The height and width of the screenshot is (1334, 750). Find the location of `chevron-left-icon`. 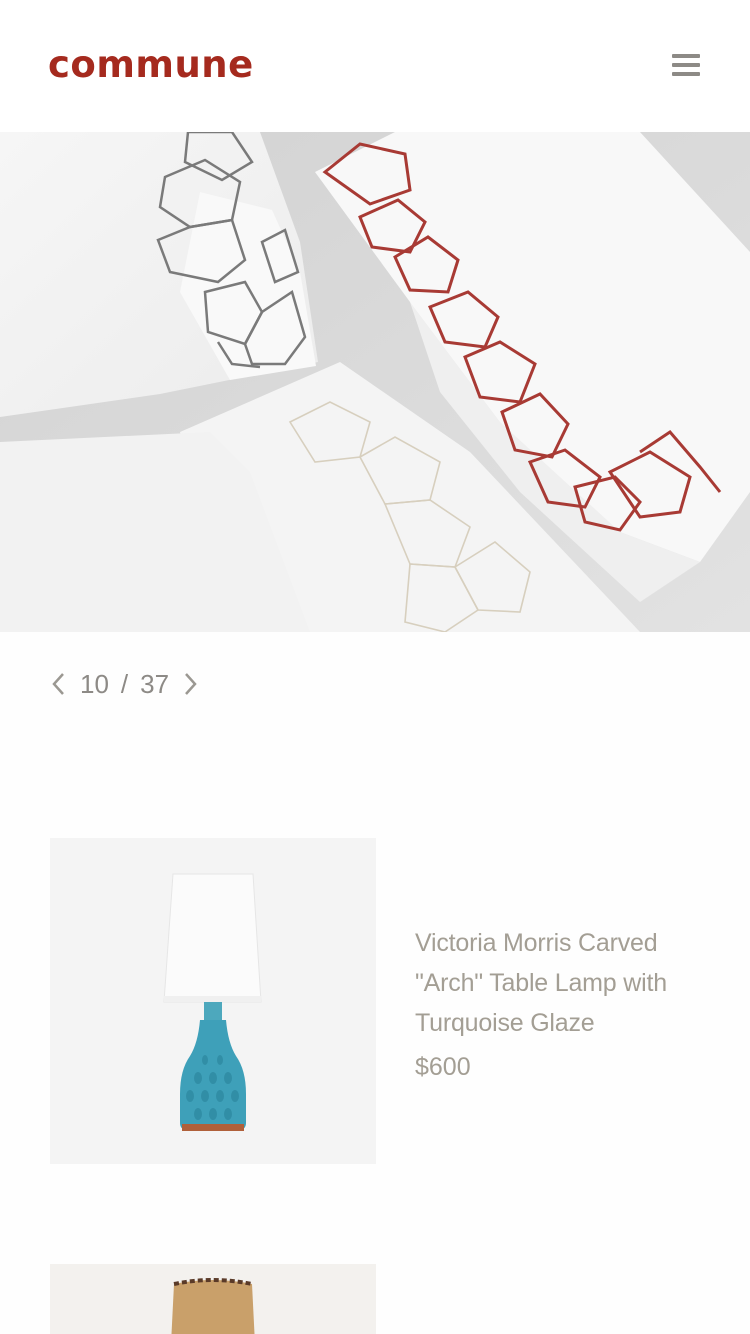

chevron-left-icon is located at coordinates (58, 684).